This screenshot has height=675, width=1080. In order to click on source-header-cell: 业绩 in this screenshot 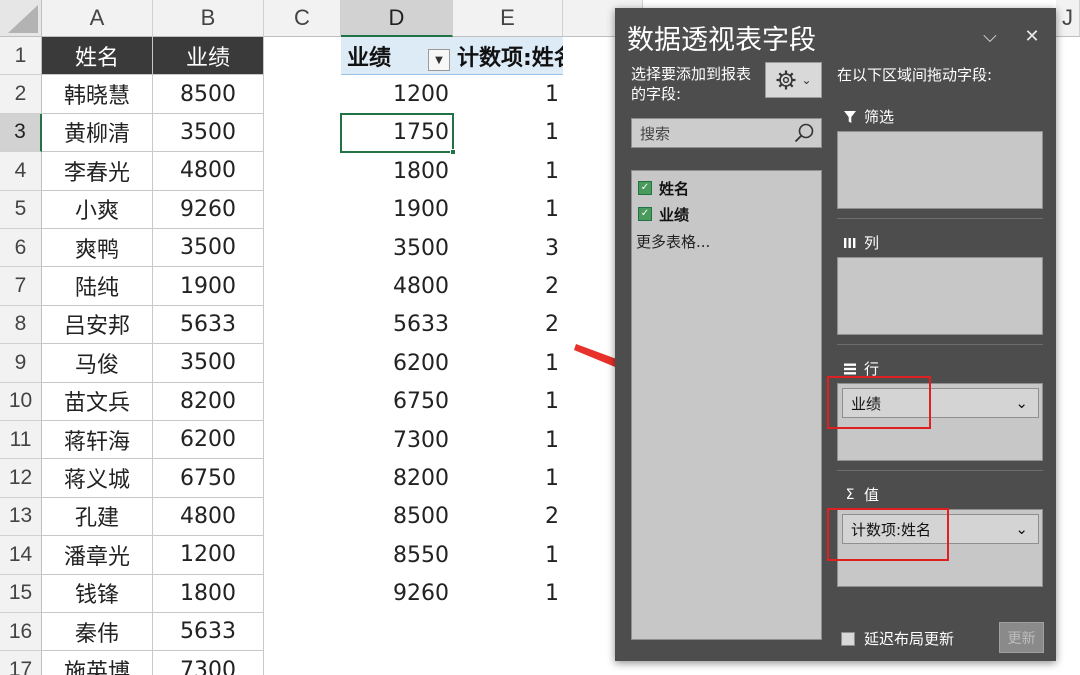, I will do `click(208, 56)`.